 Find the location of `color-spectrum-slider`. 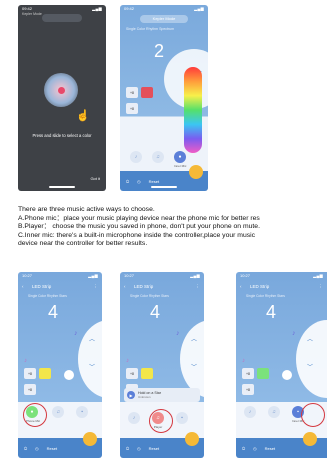

color-spectrum-slider is located at coordinates (193, 110).